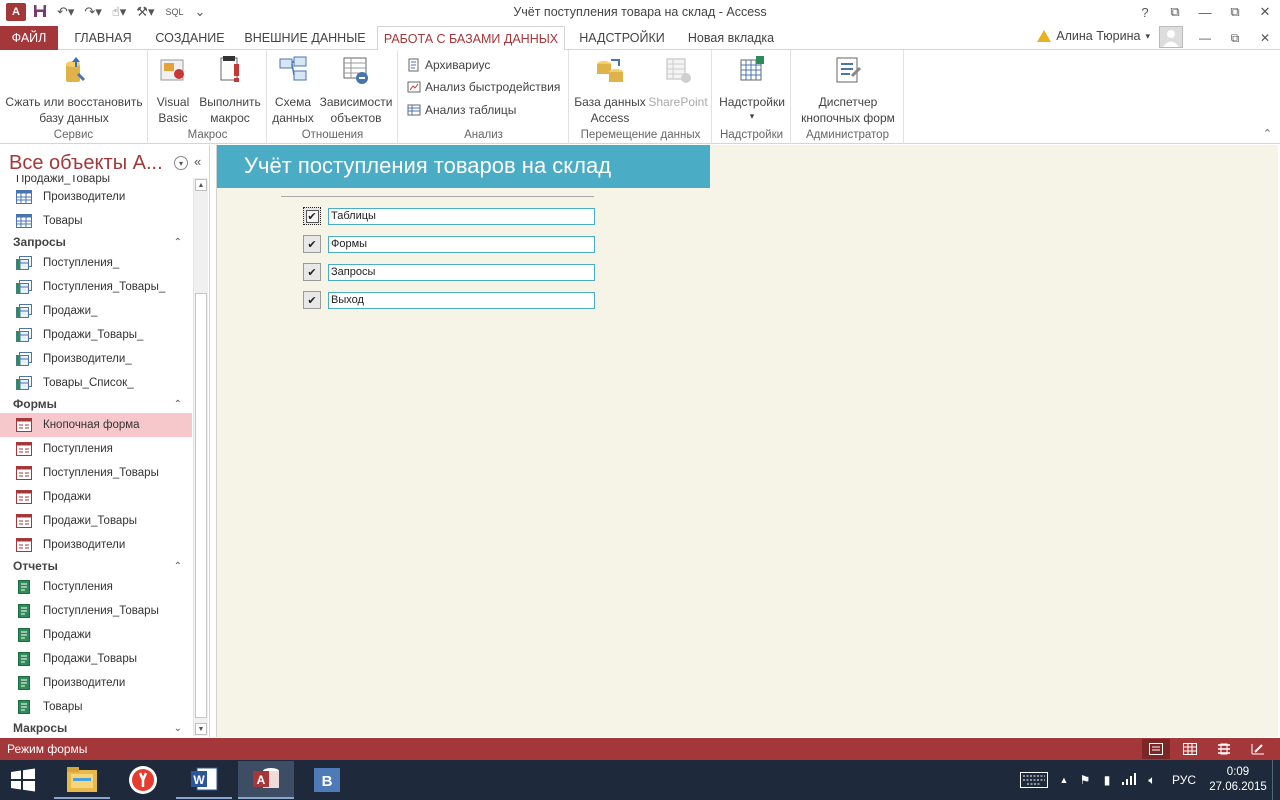  I want to click on nav-item-query: Продажи_, so click(96, 311).